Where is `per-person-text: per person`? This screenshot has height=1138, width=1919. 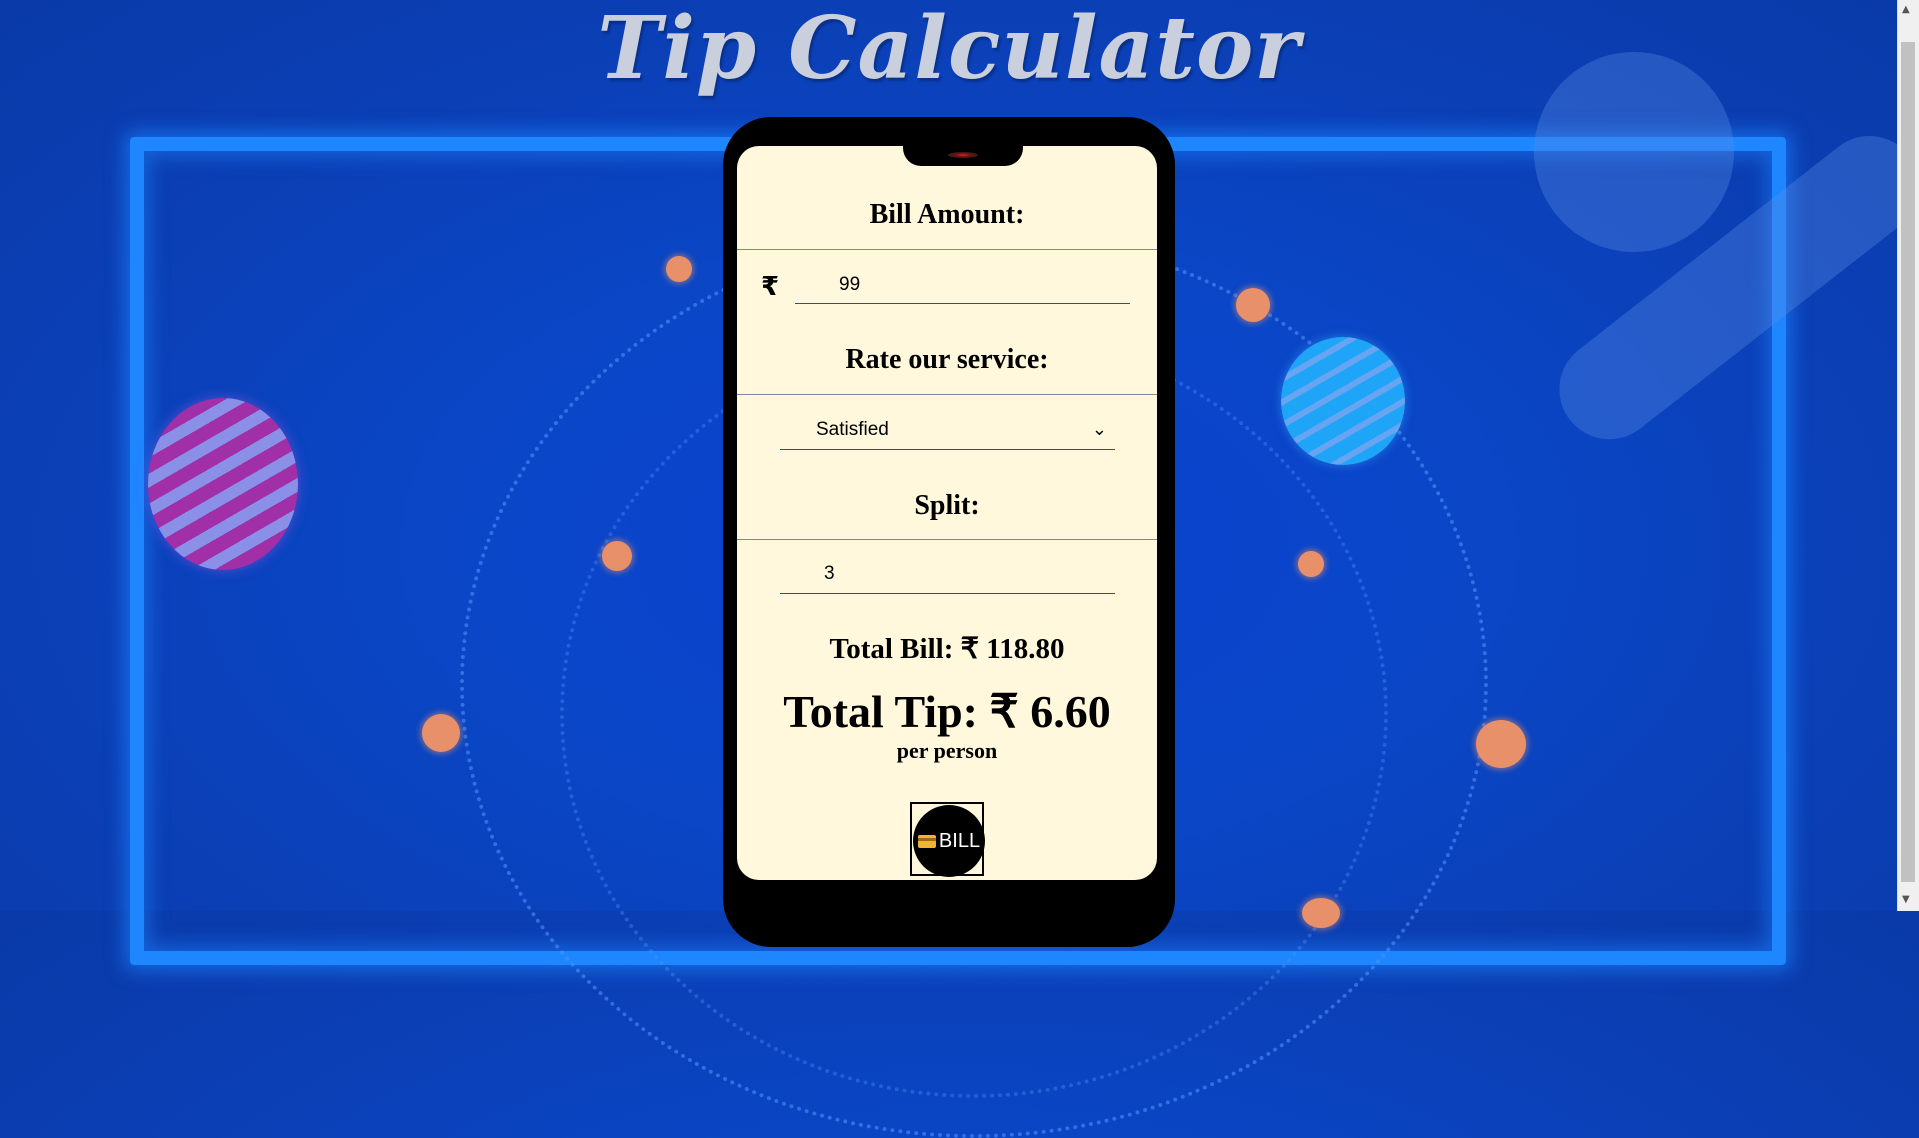
per-person-text: per person is located at coordinates (947, 750).